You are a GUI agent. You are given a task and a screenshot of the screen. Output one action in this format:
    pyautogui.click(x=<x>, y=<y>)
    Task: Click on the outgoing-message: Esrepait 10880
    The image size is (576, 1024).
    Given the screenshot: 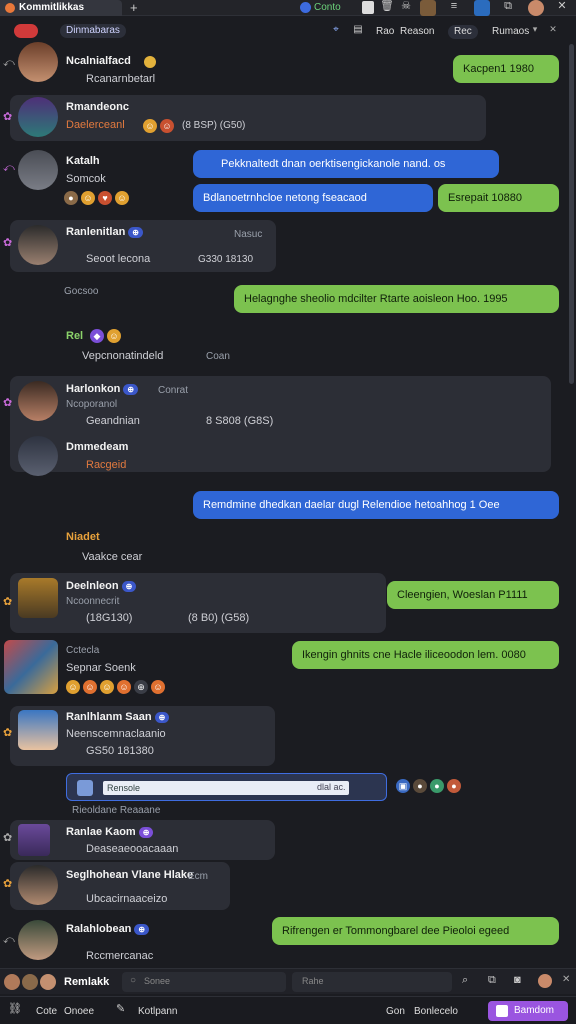 What is the action you would take?
    pyautogui.click(x=498, y=198)
    